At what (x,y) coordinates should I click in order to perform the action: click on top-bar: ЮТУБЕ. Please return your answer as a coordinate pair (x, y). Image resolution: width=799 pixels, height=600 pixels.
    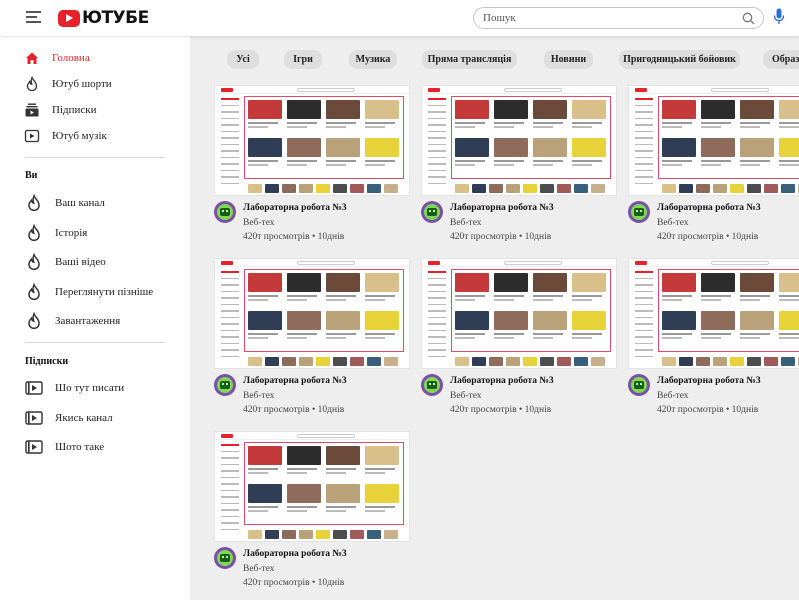
    Looking at the image, I should click on (399, 18).